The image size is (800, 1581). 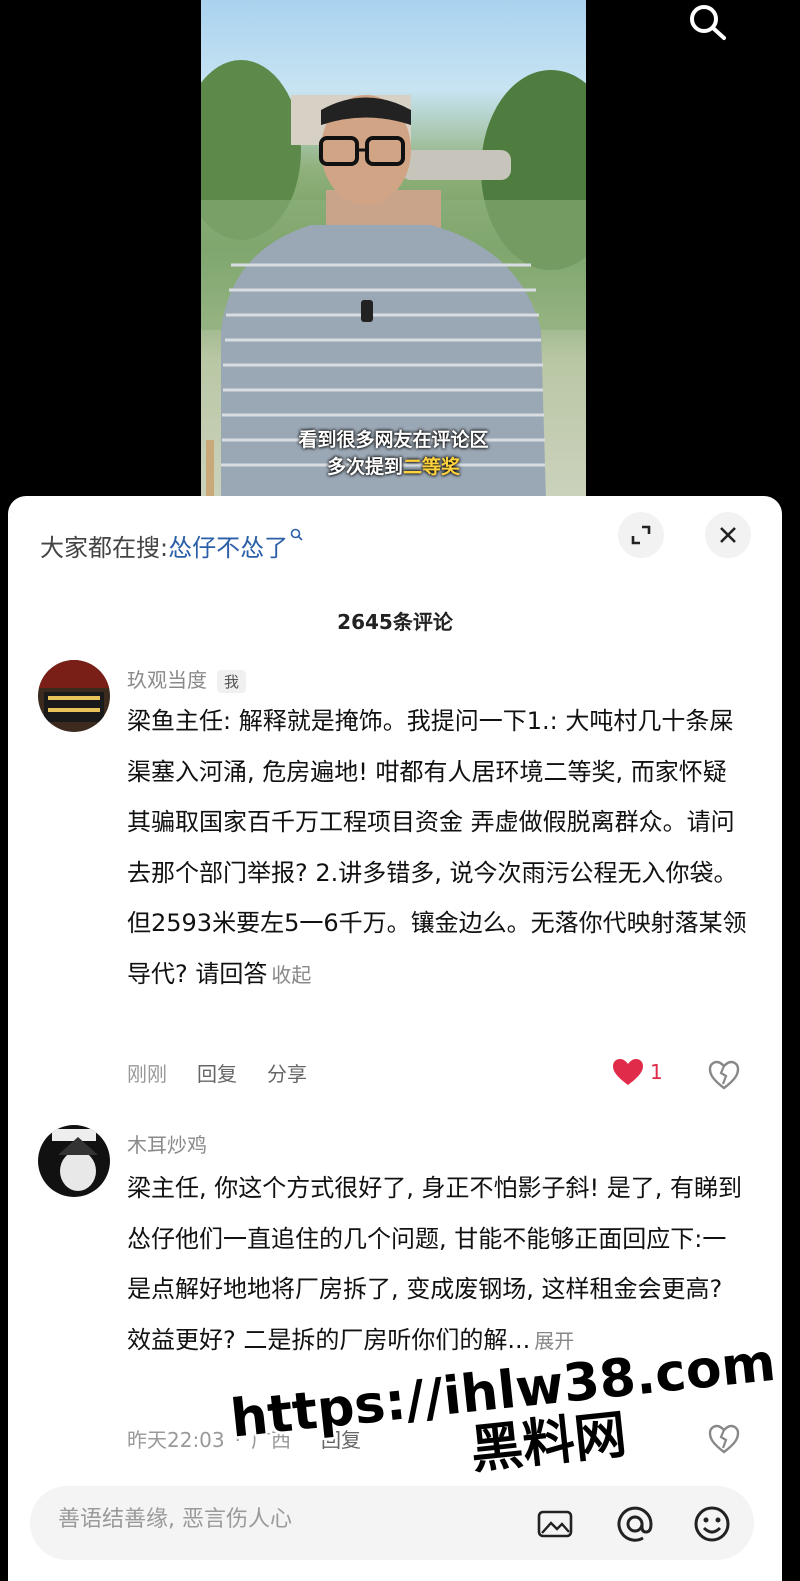 What do you see at coordinates (554, 1341) in the screenshot?
I see `expand-link: 展开` at bounding box center [554, 1341].